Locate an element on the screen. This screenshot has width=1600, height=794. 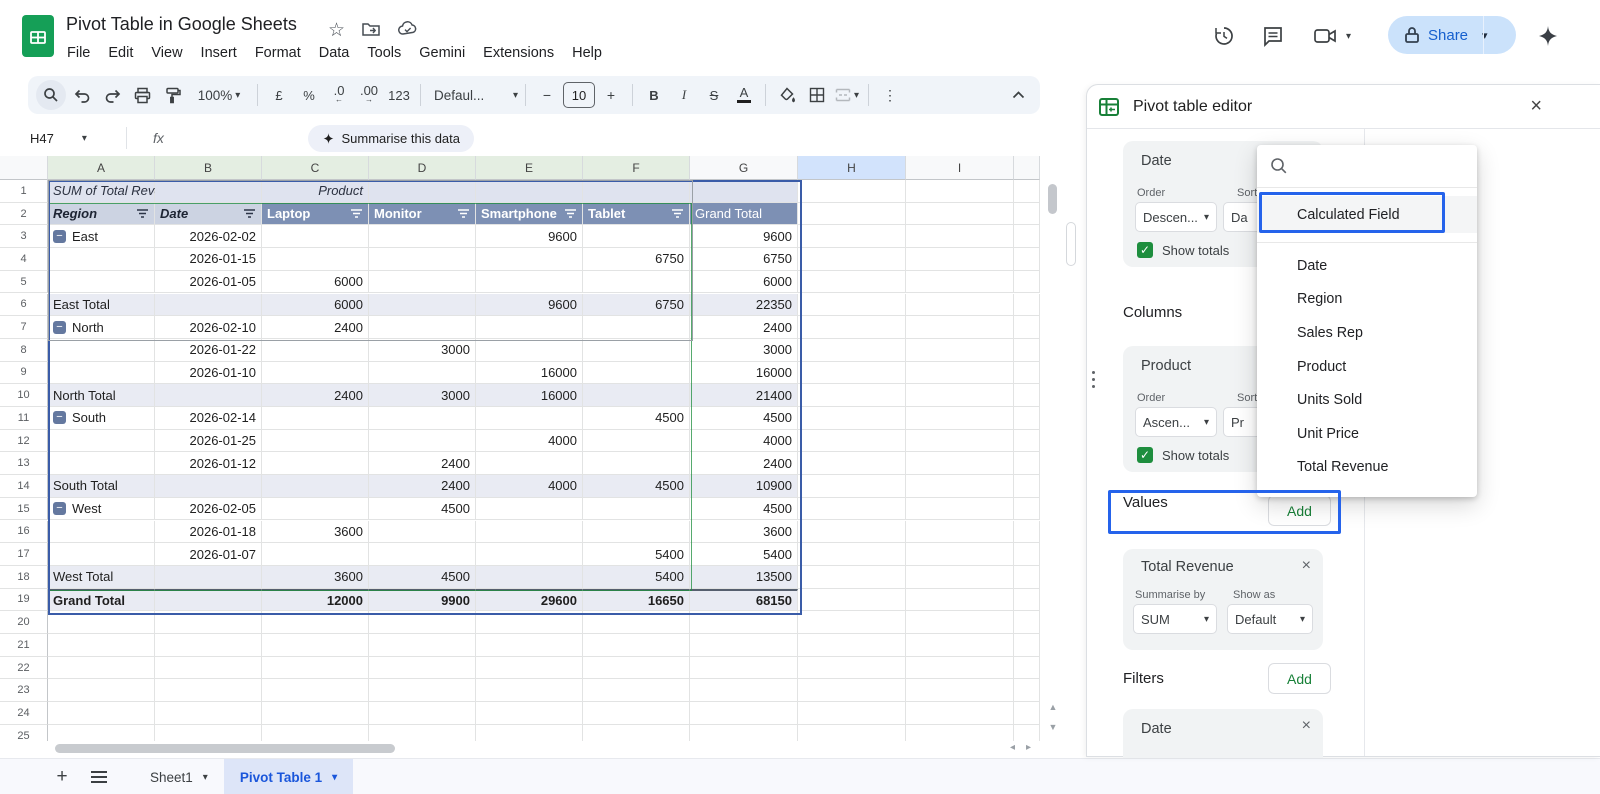
cell-H9 is located at coordinates (852, 373).